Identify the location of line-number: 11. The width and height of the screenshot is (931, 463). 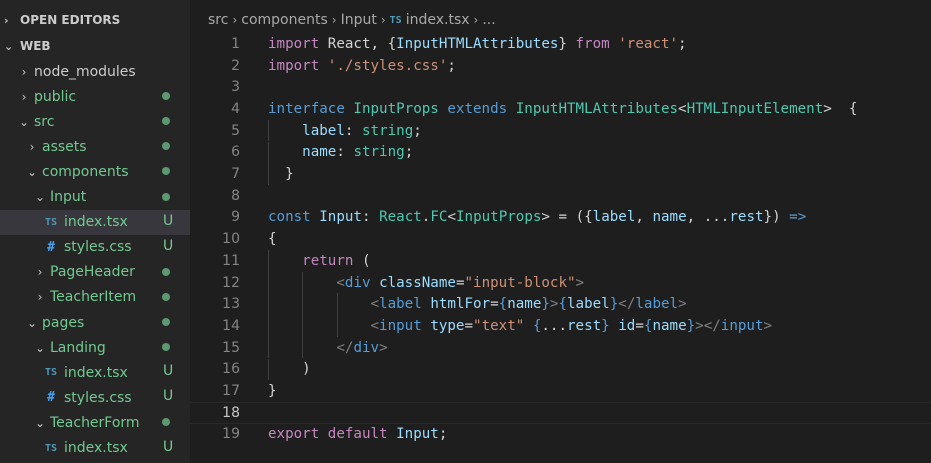
(231, 260).